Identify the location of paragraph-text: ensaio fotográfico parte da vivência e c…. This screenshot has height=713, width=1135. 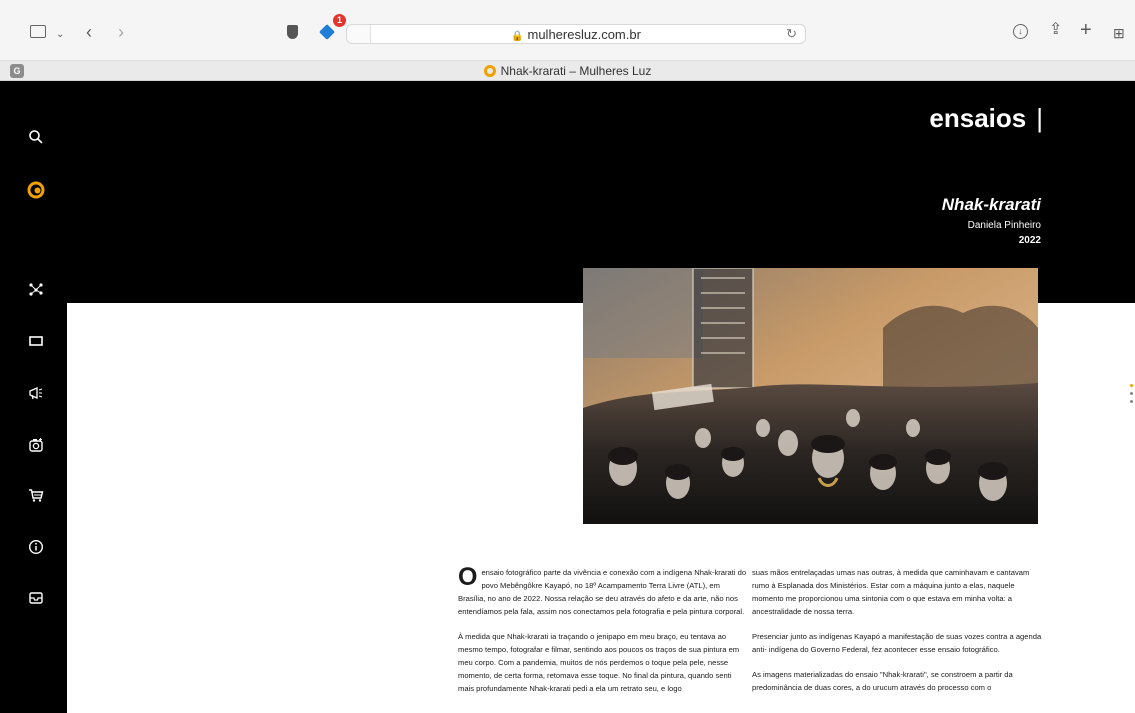
(602, 592).